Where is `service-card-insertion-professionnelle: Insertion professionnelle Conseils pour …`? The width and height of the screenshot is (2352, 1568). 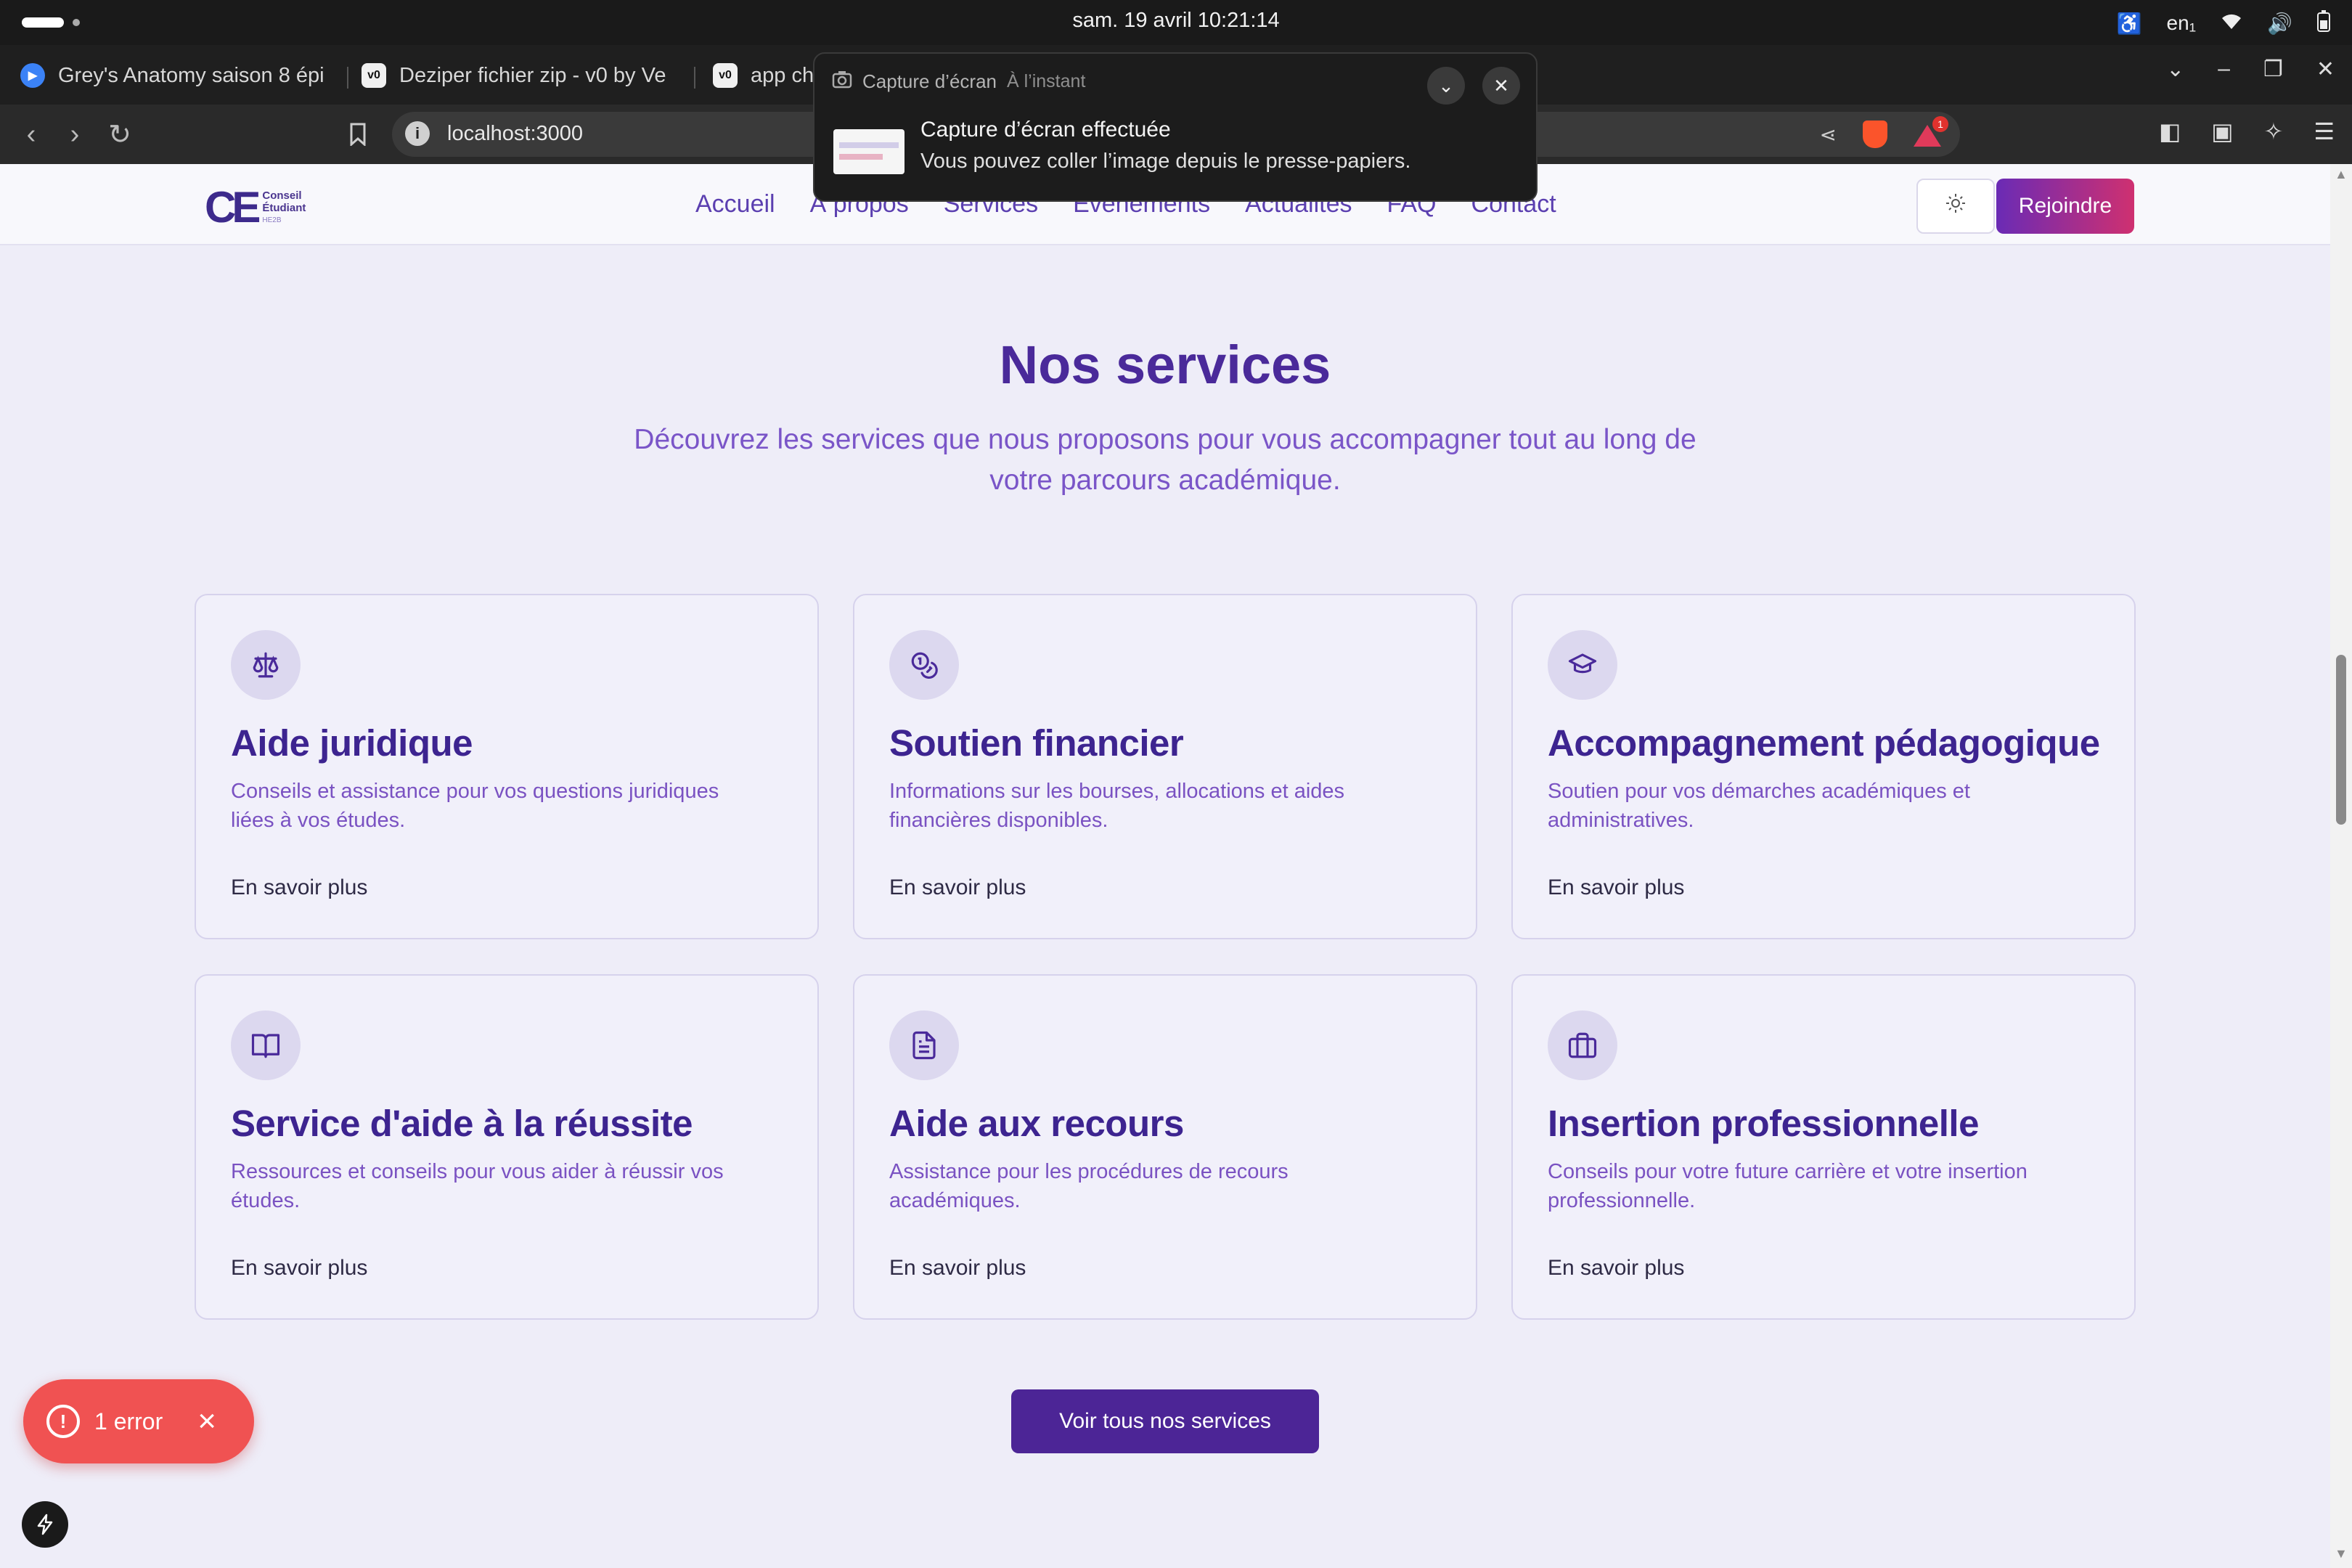
service-card-insertion-professionnelle: Insertion professionnelle Conseils pour … is located at coordinates (1824, 1147).